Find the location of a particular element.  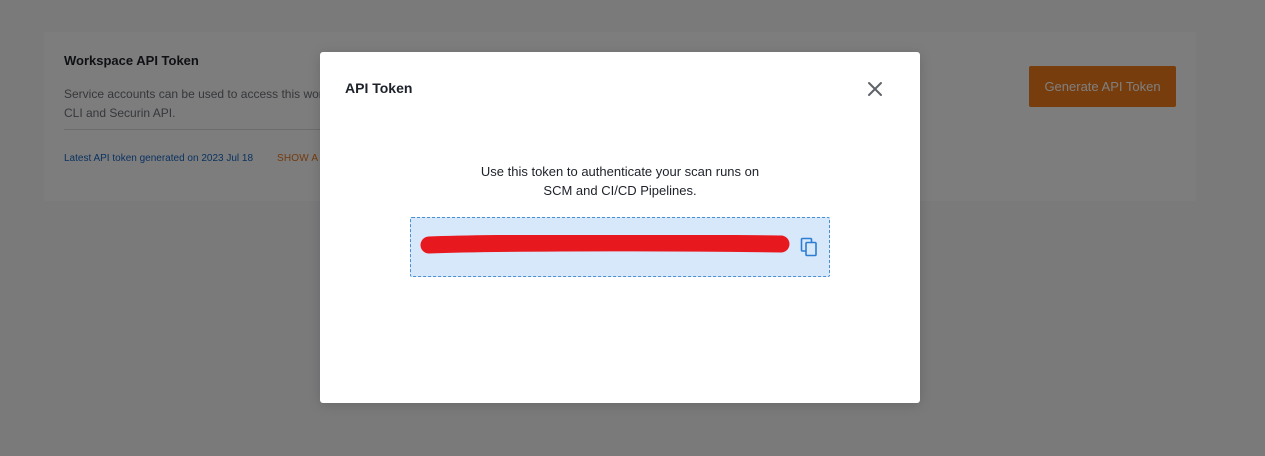

message-line-2: SCM and CI/CD Pipelines. is located at coordinates (620, 190).